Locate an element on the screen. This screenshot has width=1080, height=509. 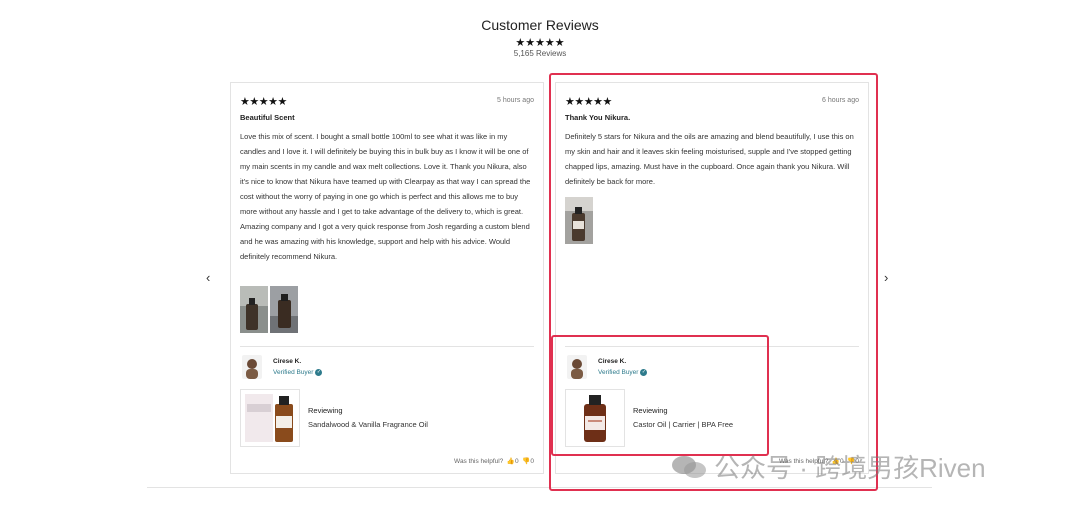
review-photos is located at coordinates (269, 309).